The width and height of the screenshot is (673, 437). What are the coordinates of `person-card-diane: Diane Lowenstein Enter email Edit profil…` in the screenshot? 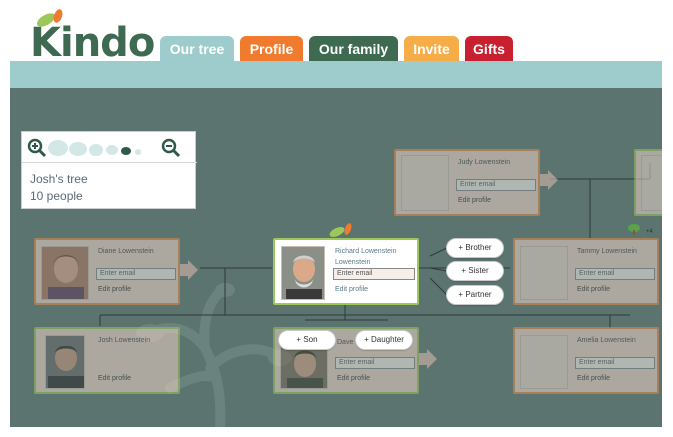 It's located at (107, 271).